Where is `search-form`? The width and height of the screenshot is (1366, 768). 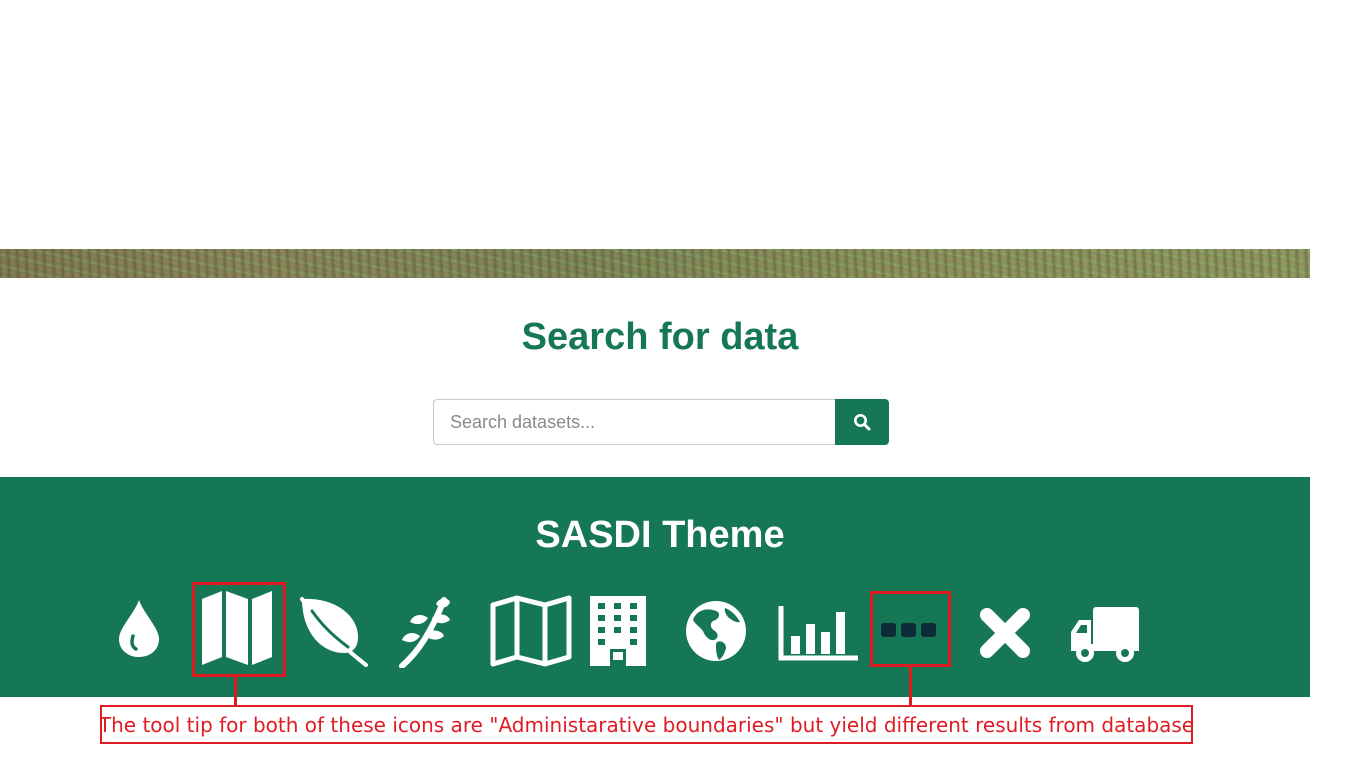 search-form is located at coordinates (661, 422).